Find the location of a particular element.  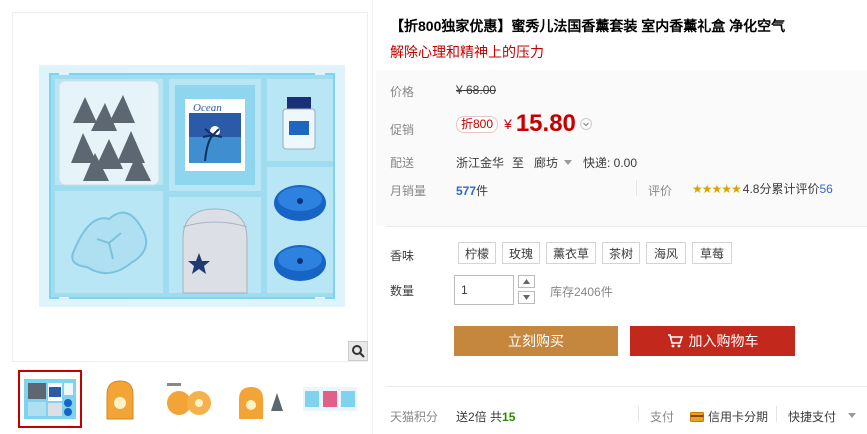

delivery-from: 浙江金华 is located at coordinates (480, 163).